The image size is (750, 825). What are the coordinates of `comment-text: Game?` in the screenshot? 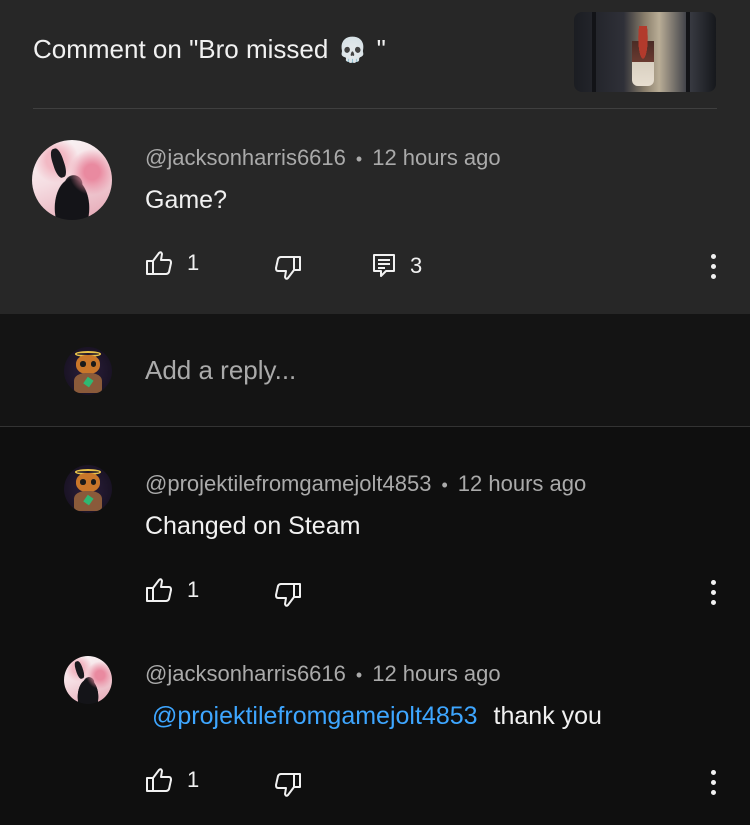 It's located at (186, 200).